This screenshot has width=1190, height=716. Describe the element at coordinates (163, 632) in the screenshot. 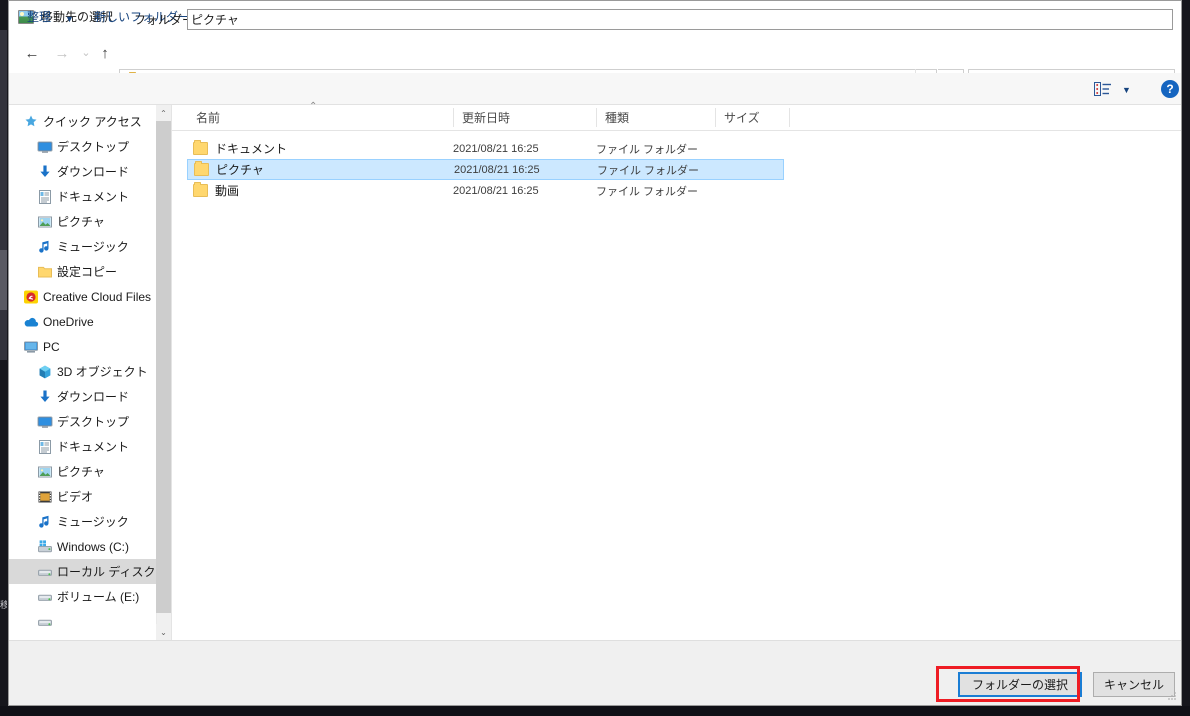

I see `scroll-down-icon: ⌄` at that location.